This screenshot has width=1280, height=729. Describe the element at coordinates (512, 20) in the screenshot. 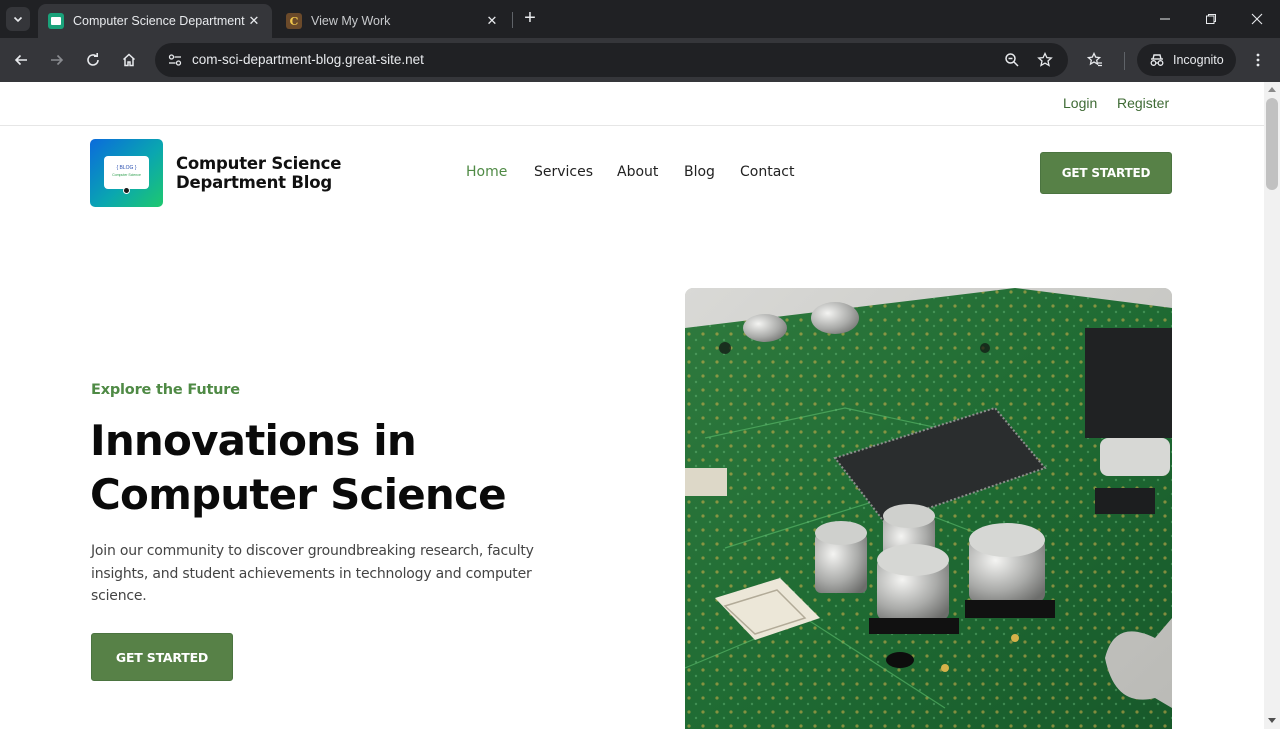

I see `tab-separator` at that location.